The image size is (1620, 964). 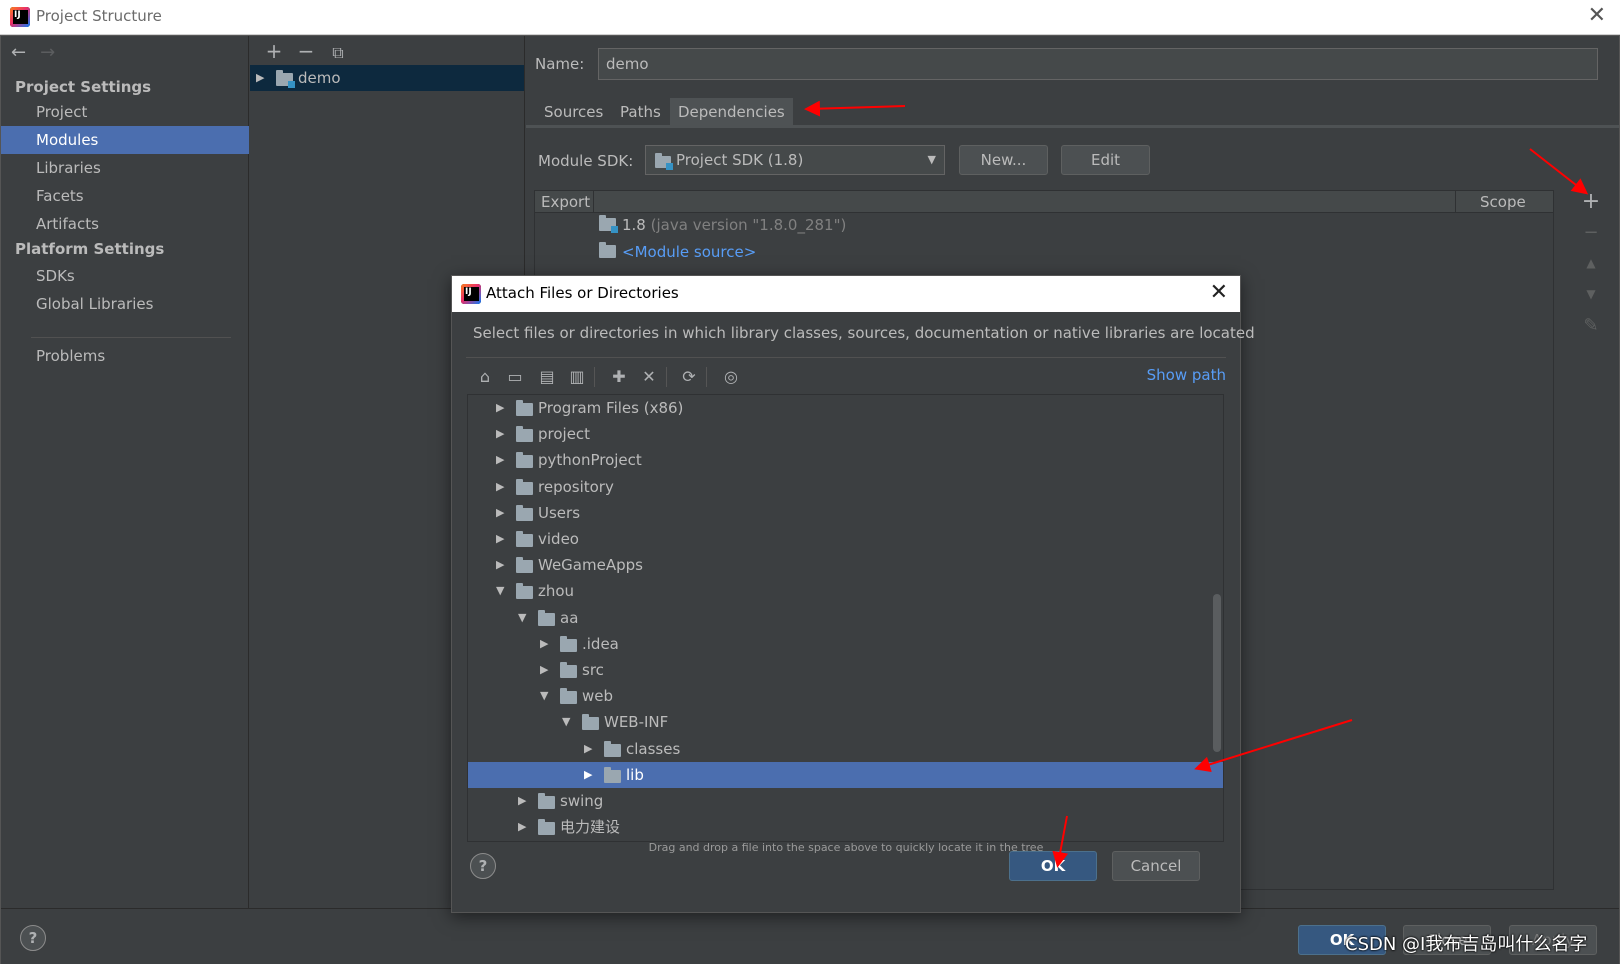 What do you see at coordinates (1105, 160) in the screenshot?
I see `edit-sdk-button: Edit` at bounding box center [1105, 160].